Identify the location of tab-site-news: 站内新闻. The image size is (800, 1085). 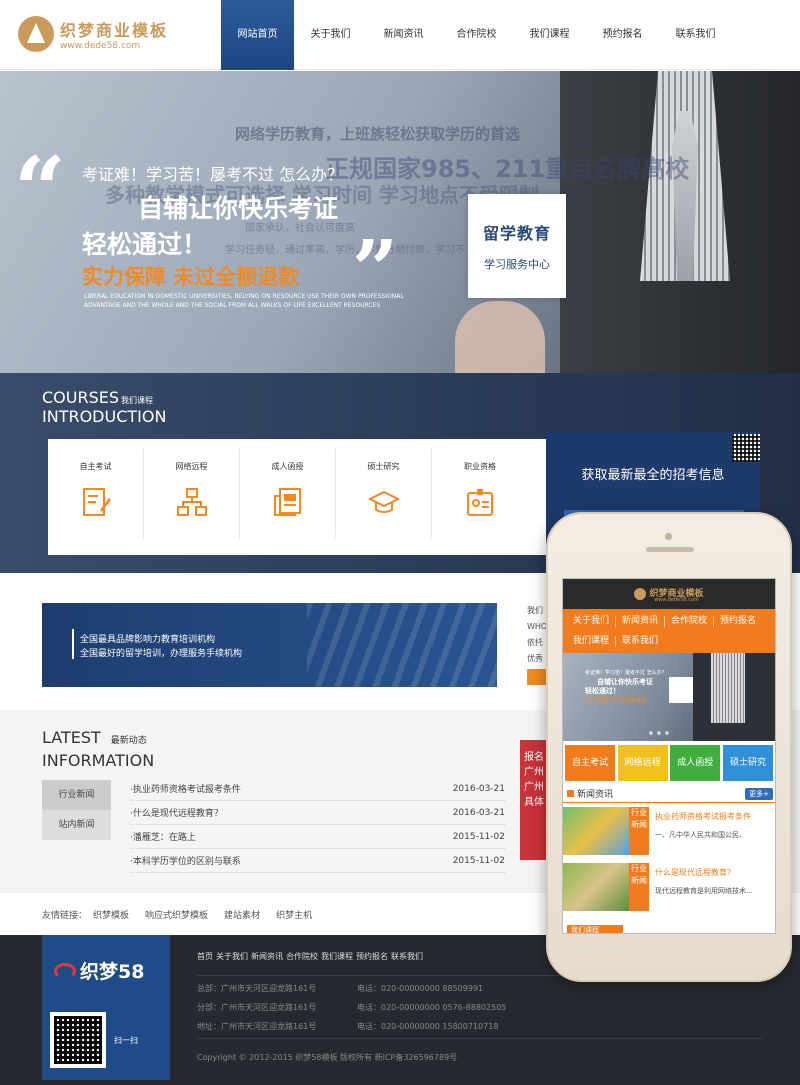
(76, 825).